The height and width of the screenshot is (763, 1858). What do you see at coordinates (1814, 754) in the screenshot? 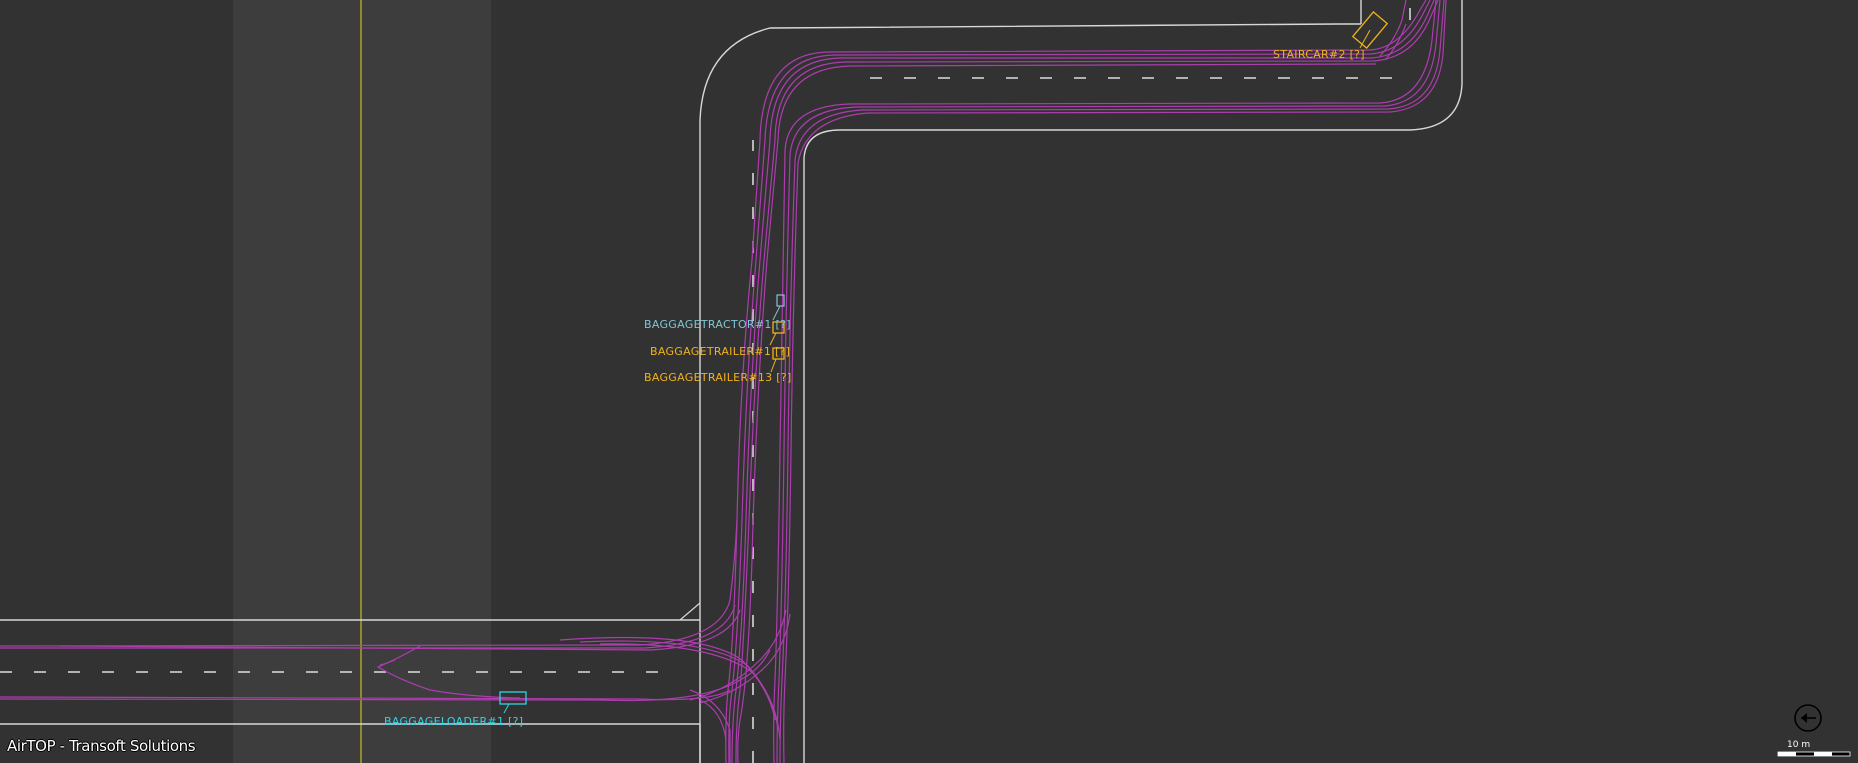
I see `scale-bar` at bounding box center [1814, 754].